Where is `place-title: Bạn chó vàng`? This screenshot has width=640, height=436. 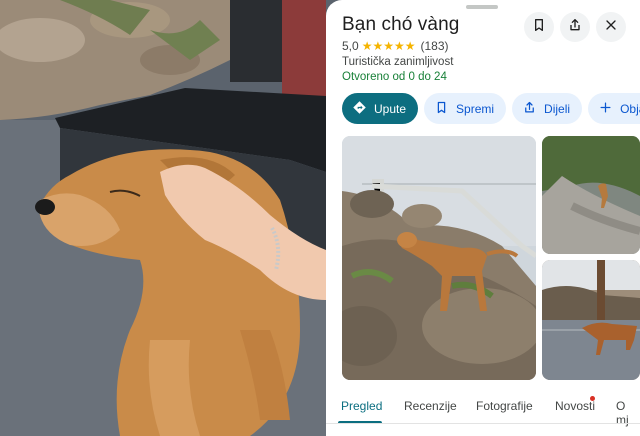
place-title: Bạn chó vàng is located at coordinates (401, 24).